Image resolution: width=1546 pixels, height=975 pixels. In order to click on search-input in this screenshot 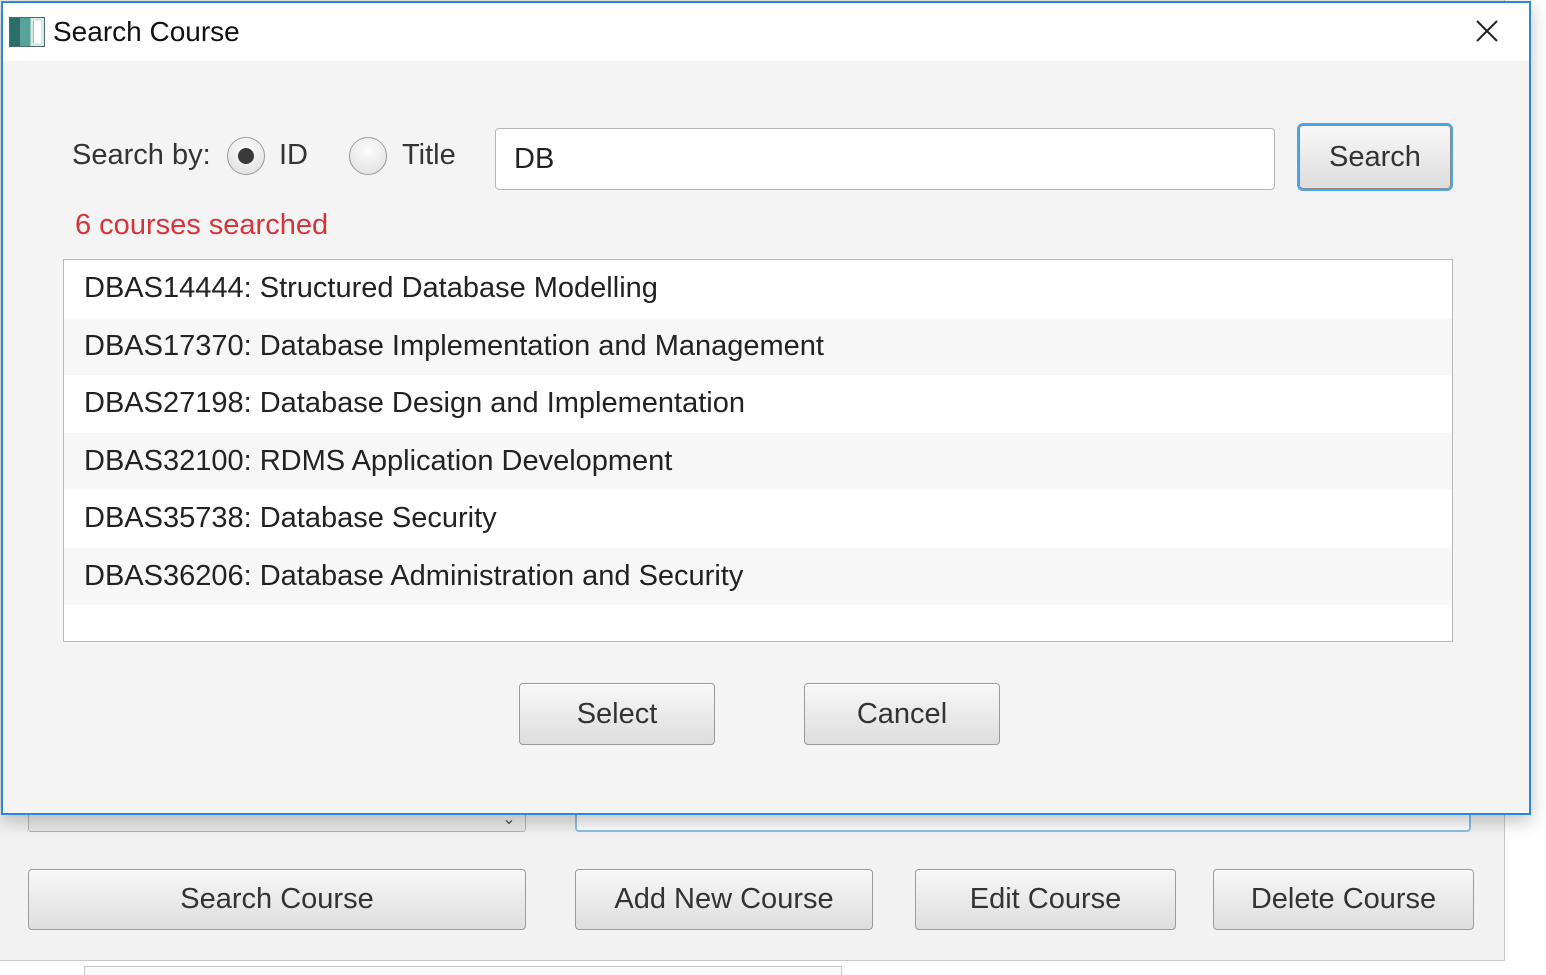, I will do `click(885, 159)`.